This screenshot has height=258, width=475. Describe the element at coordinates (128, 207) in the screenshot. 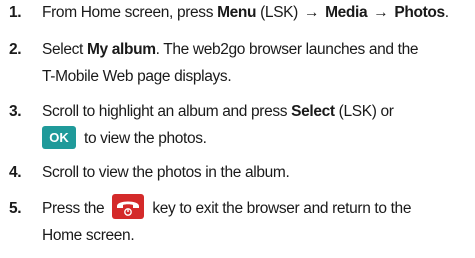

I see `end-call-key-icon` at that location.